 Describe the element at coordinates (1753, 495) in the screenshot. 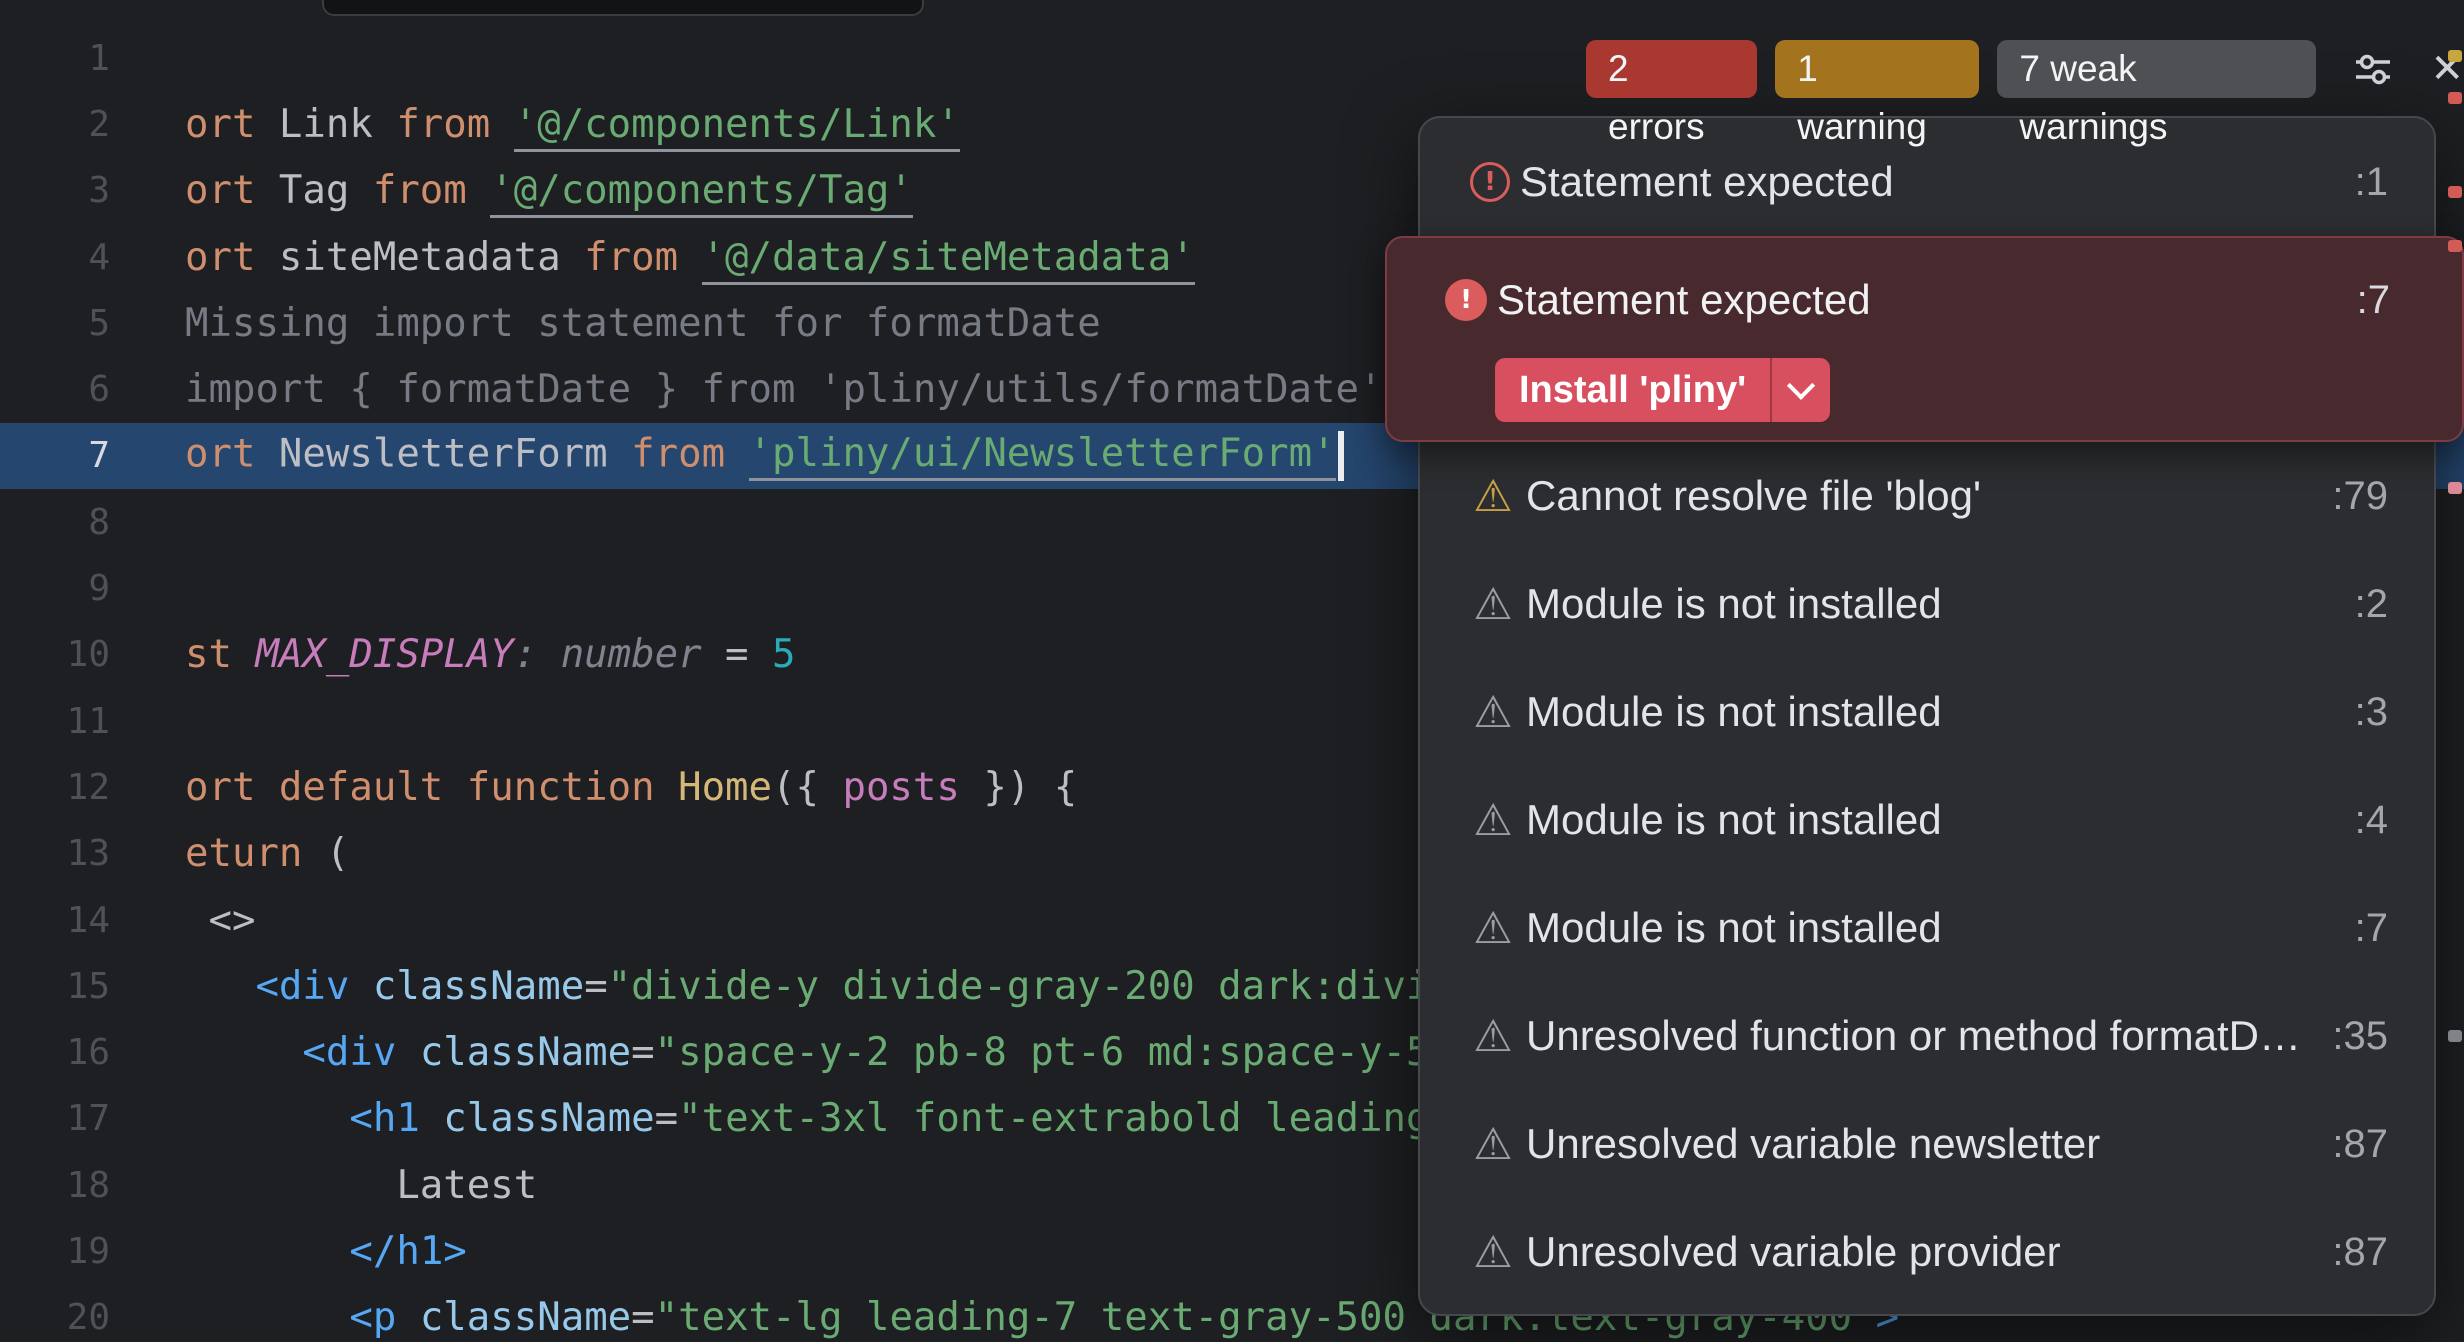

I see `problem-text: Cannot resolve file 'blog'` at that location.